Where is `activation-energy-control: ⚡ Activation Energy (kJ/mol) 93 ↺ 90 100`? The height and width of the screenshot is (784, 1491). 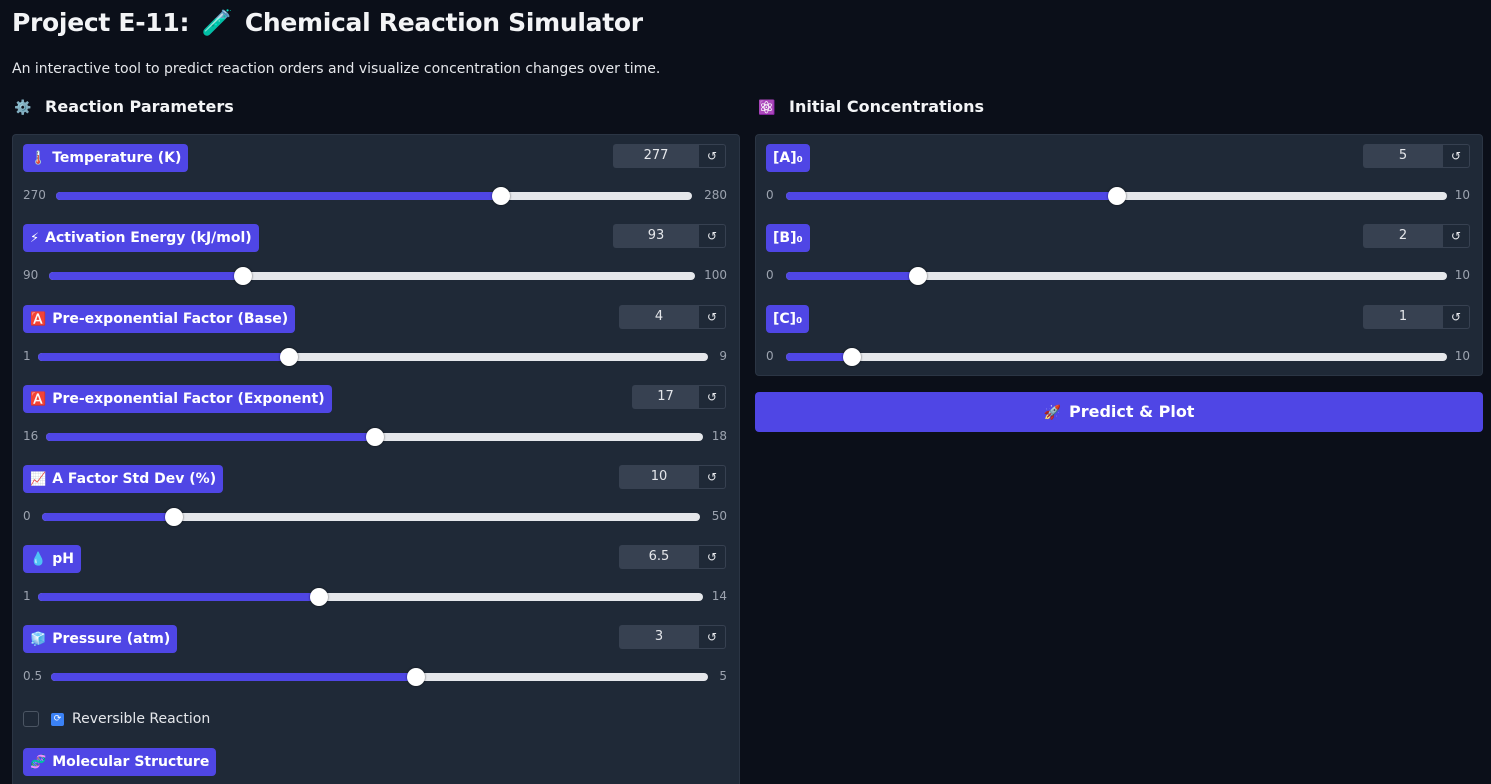 activation-energy-control: ⚡ Activation Energy (kJ/mol) 93 ↺ 90 100 is located at coordinates (375, 251).